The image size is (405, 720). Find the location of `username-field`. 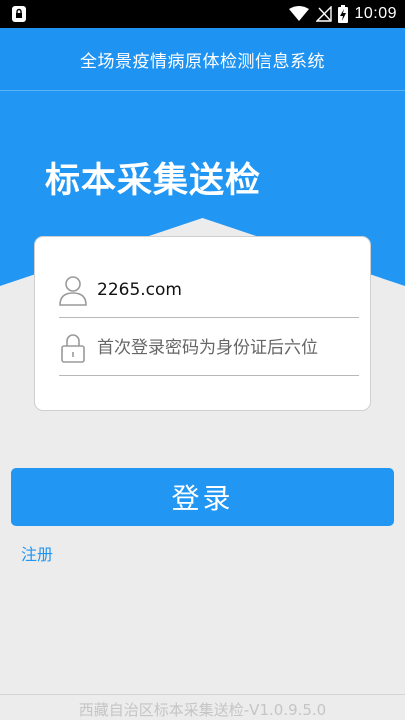

username-field is located at coordinates (209, 289).